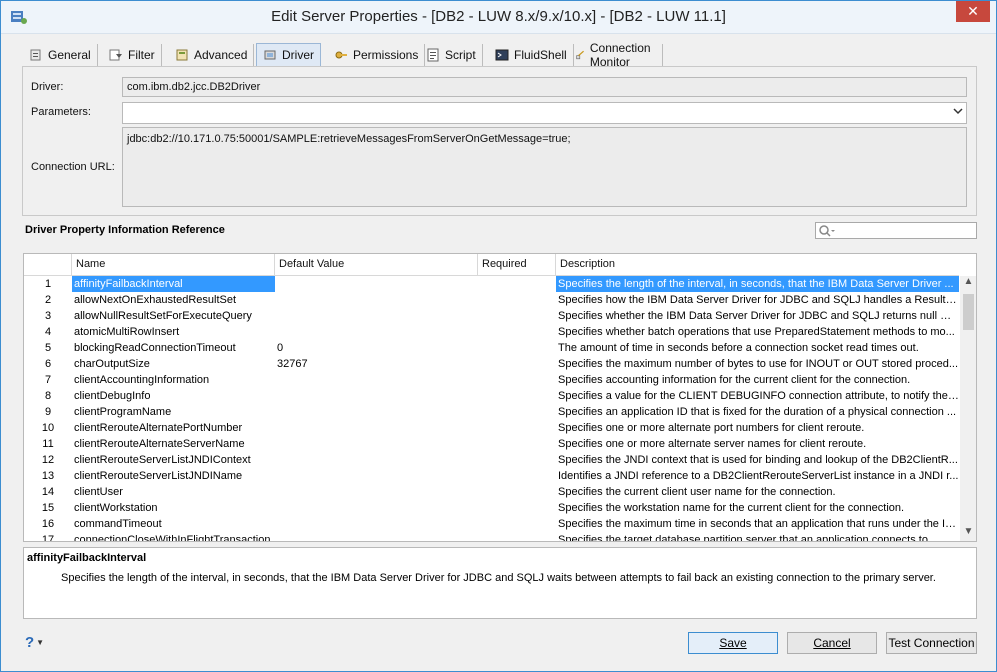  What do you see at coordinates (173, 265) in the screenshot?
I see `column-header-name: Name` at bounding box center [173, 265].